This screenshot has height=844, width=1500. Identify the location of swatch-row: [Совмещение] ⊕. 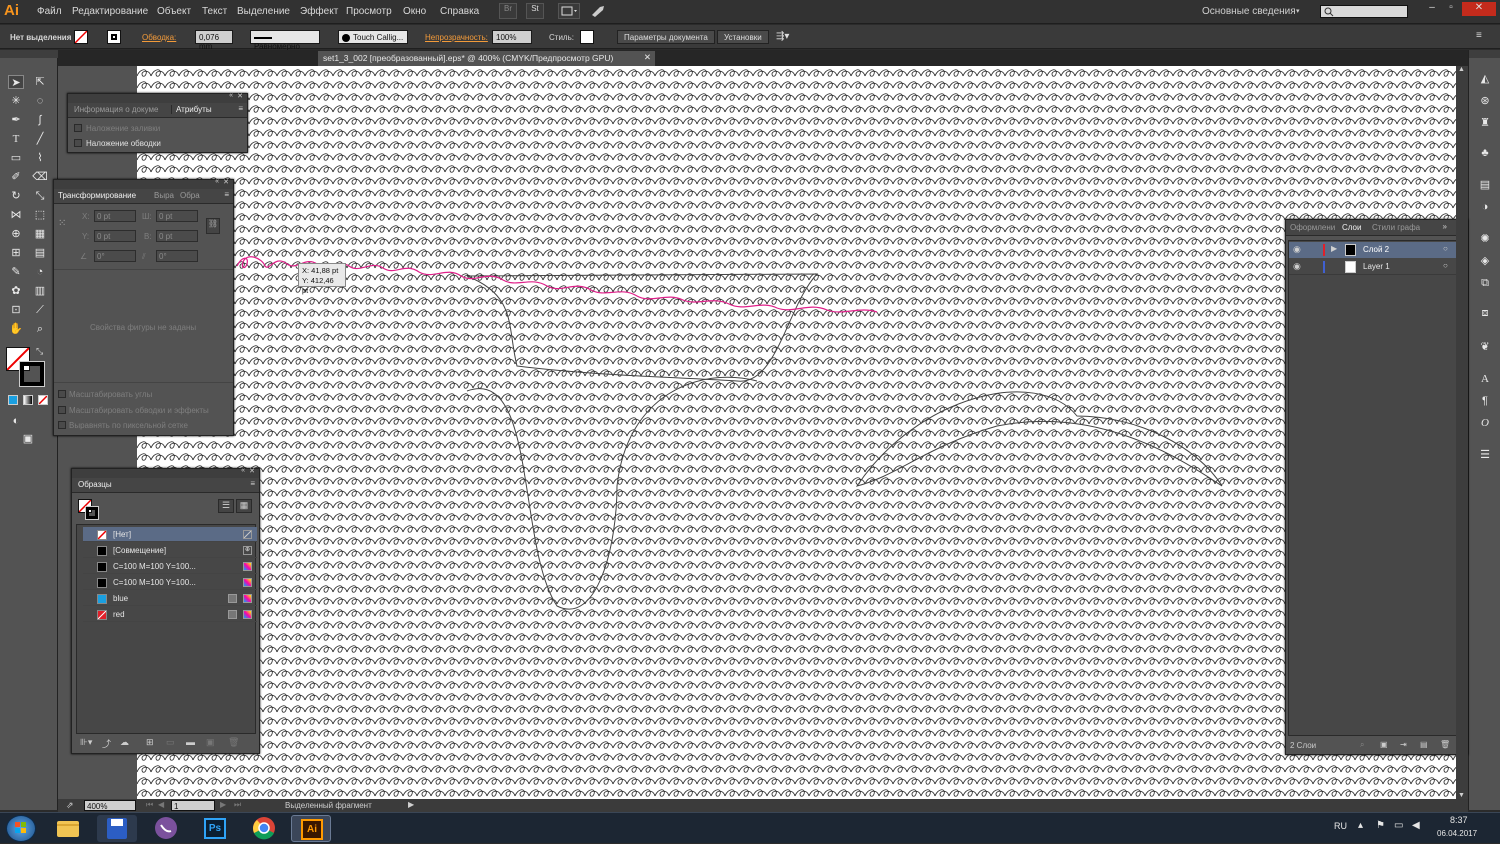
(170, 550).